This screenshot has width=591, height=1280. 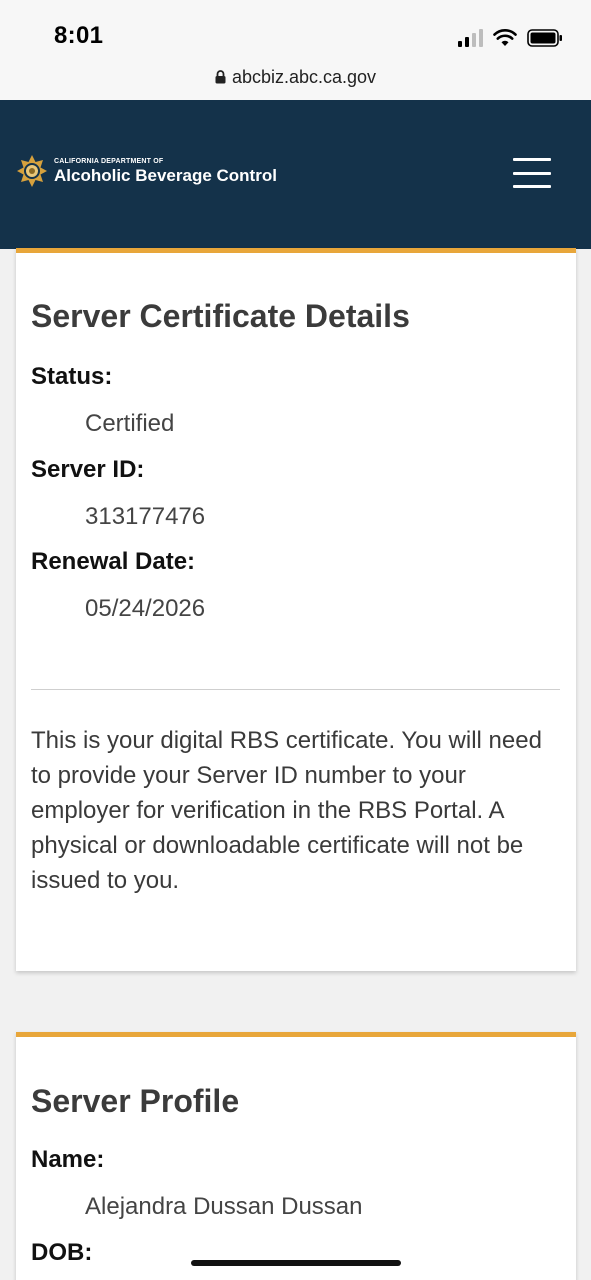 What do you see at coordinates (470, 38) in the screenshot?
I see `cellular-signal-icon` at bounding box center [470, 38].